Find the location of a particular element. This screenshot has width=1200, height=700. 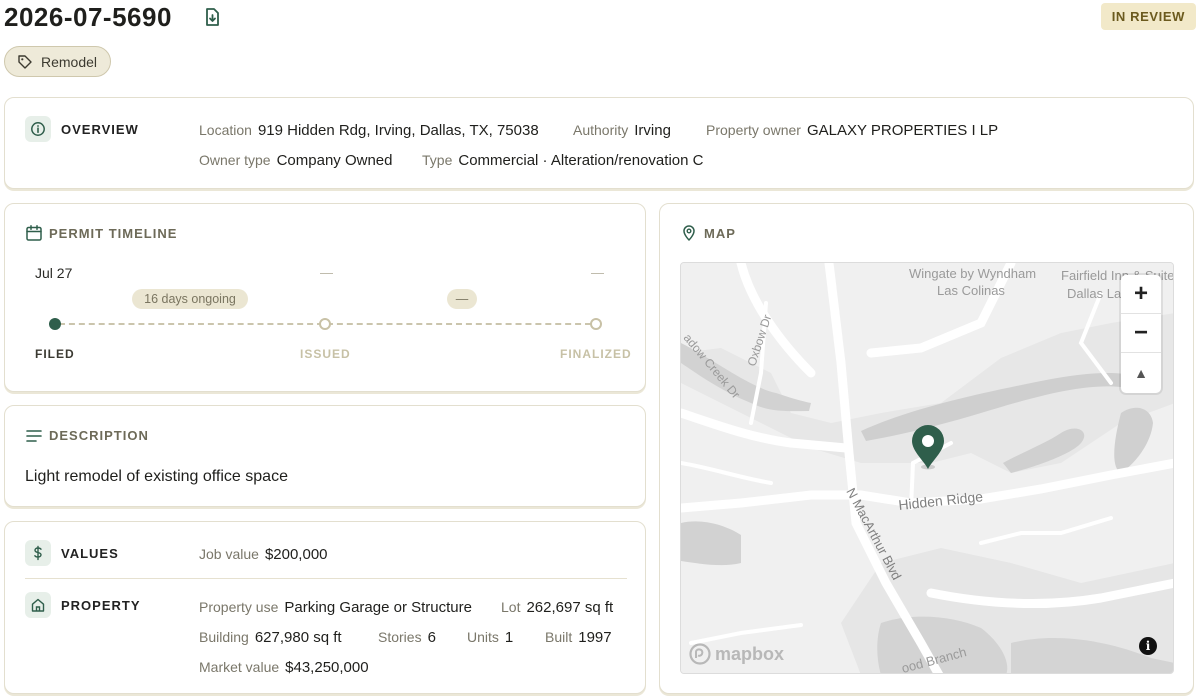

map-title: MAP is located at coordinates (720, 233).